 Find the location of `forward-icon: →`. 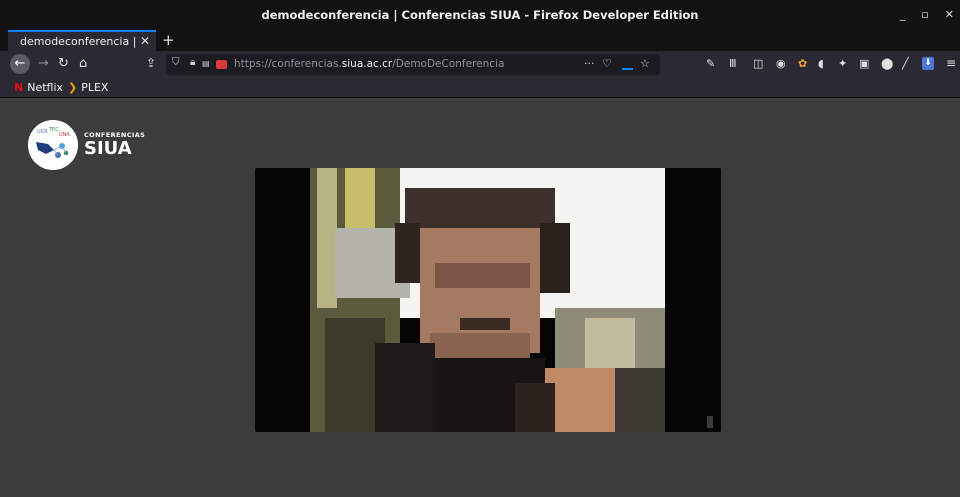

forward-icon: → is located at coordinates (43, 63).